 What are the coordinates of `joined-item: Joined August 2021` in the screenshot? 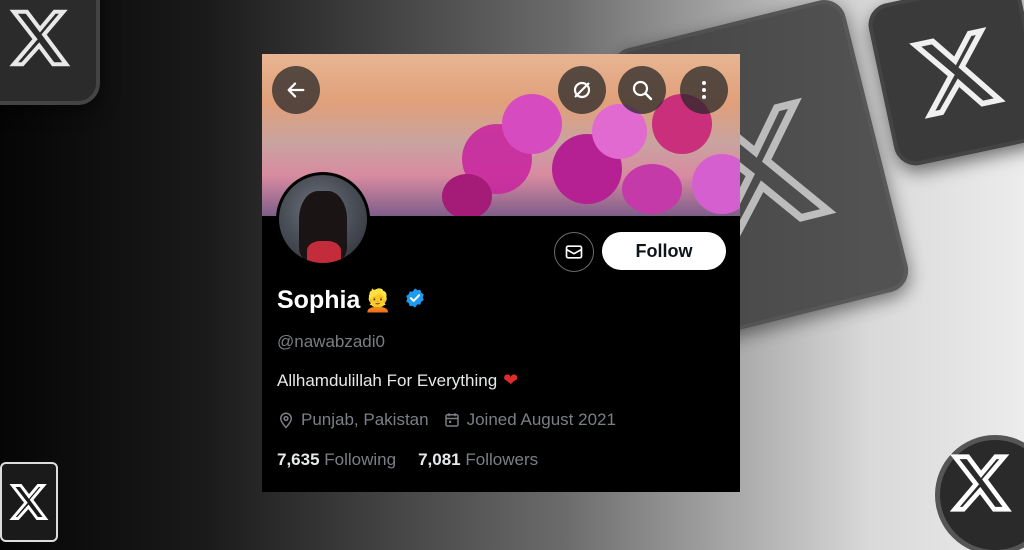 It's located at (529, 420).